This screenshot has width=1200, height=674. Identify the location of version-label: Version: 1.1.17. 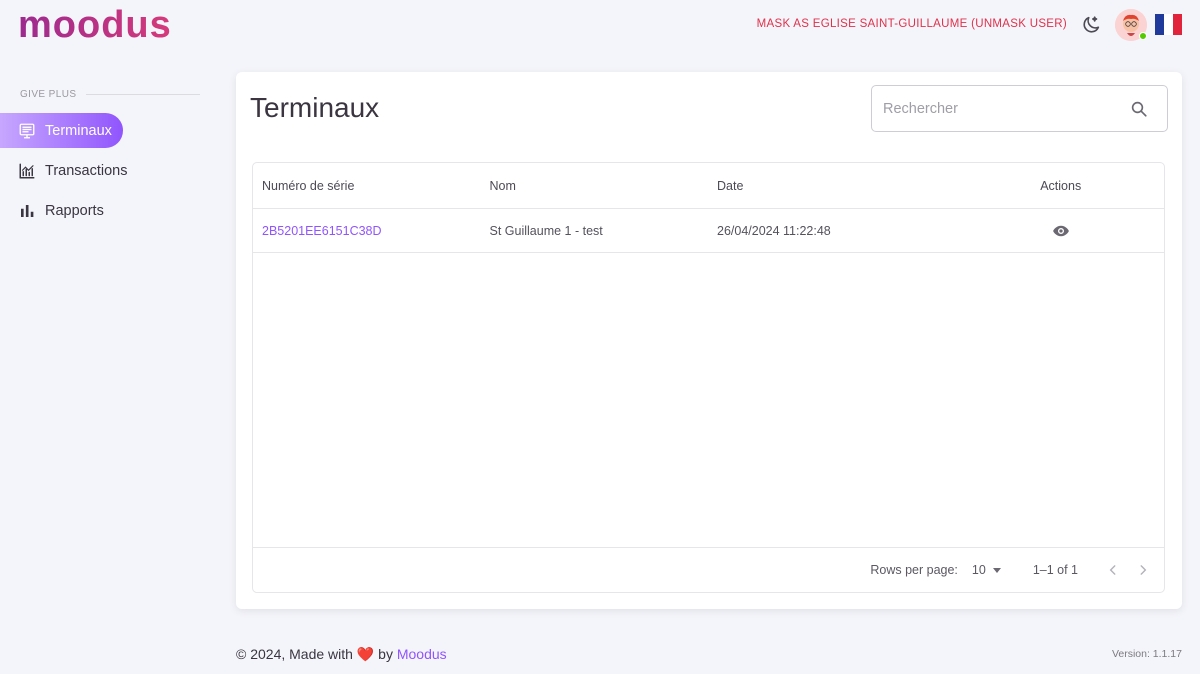
(1146, 654).